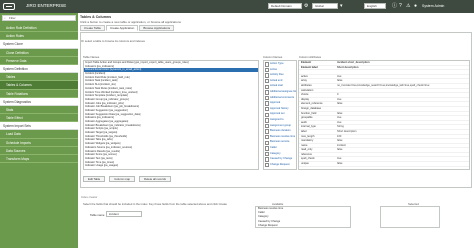 The image size is (474, 248). I want to click on sidebar-item: Preserve Data, so click(39, 61).